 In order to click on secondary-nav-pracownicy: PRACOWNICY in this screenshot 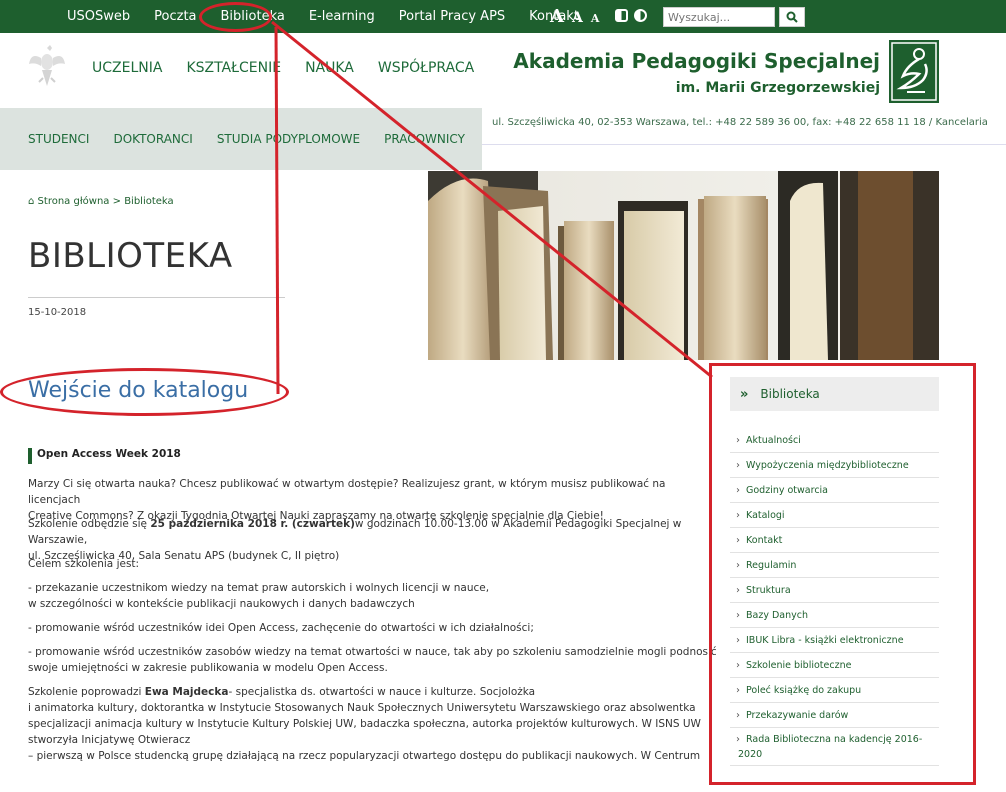, I will do `click(424, 139)`.